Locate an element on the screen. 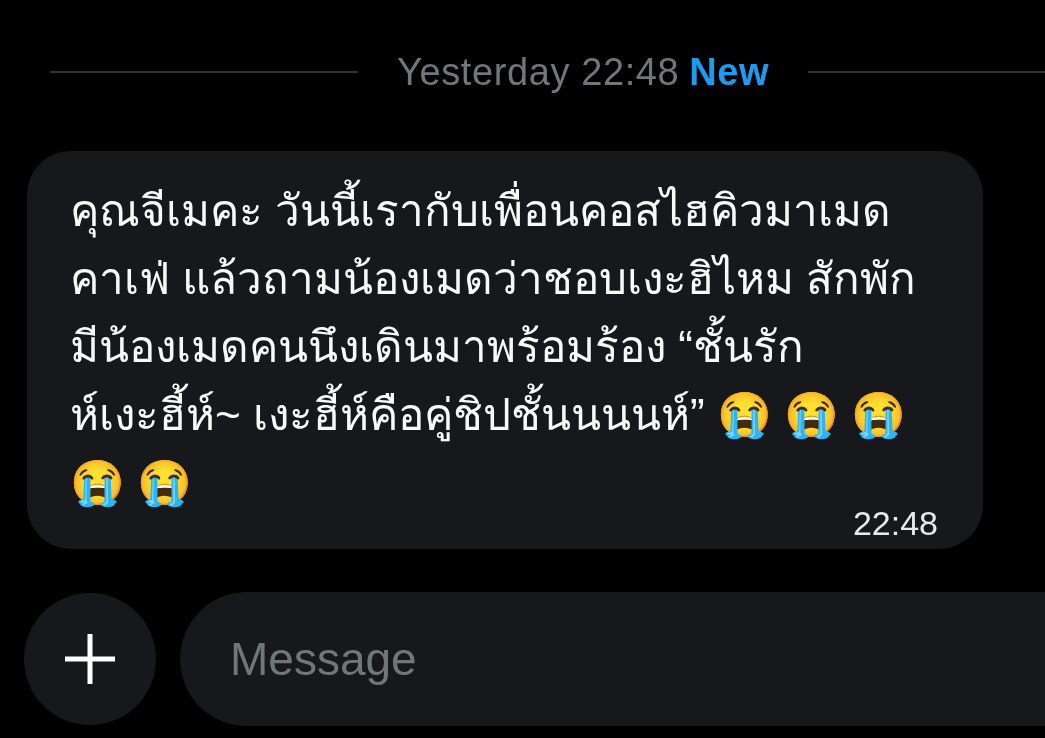  plus-icon is located at coordinates (90, 659).